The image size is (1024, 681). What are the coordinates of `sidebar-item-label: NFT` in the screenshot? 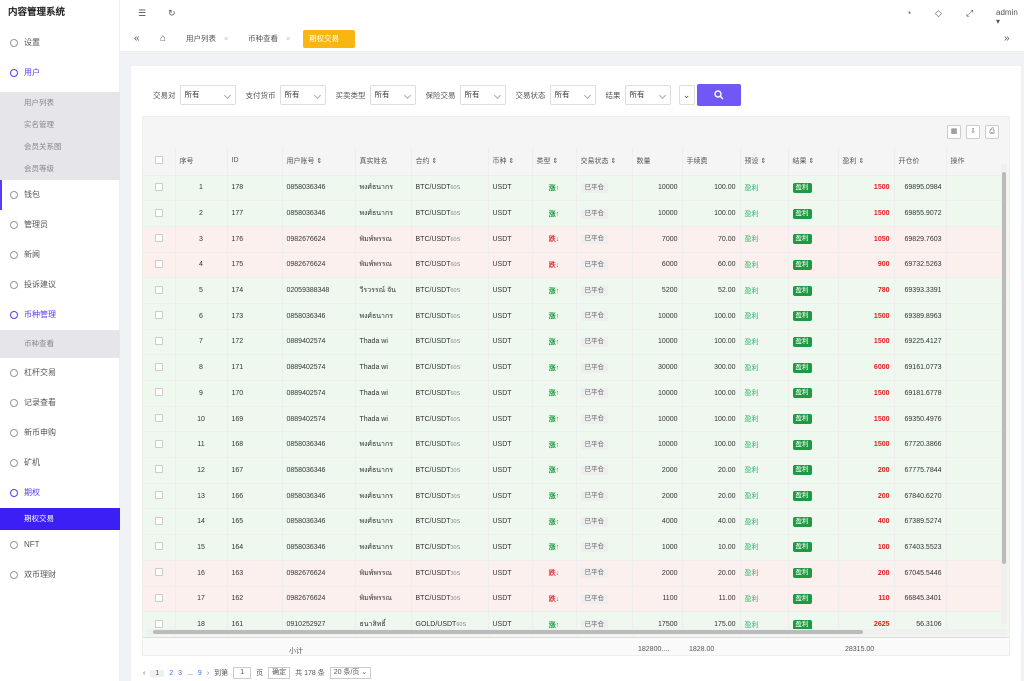 It's located at (32, 544).